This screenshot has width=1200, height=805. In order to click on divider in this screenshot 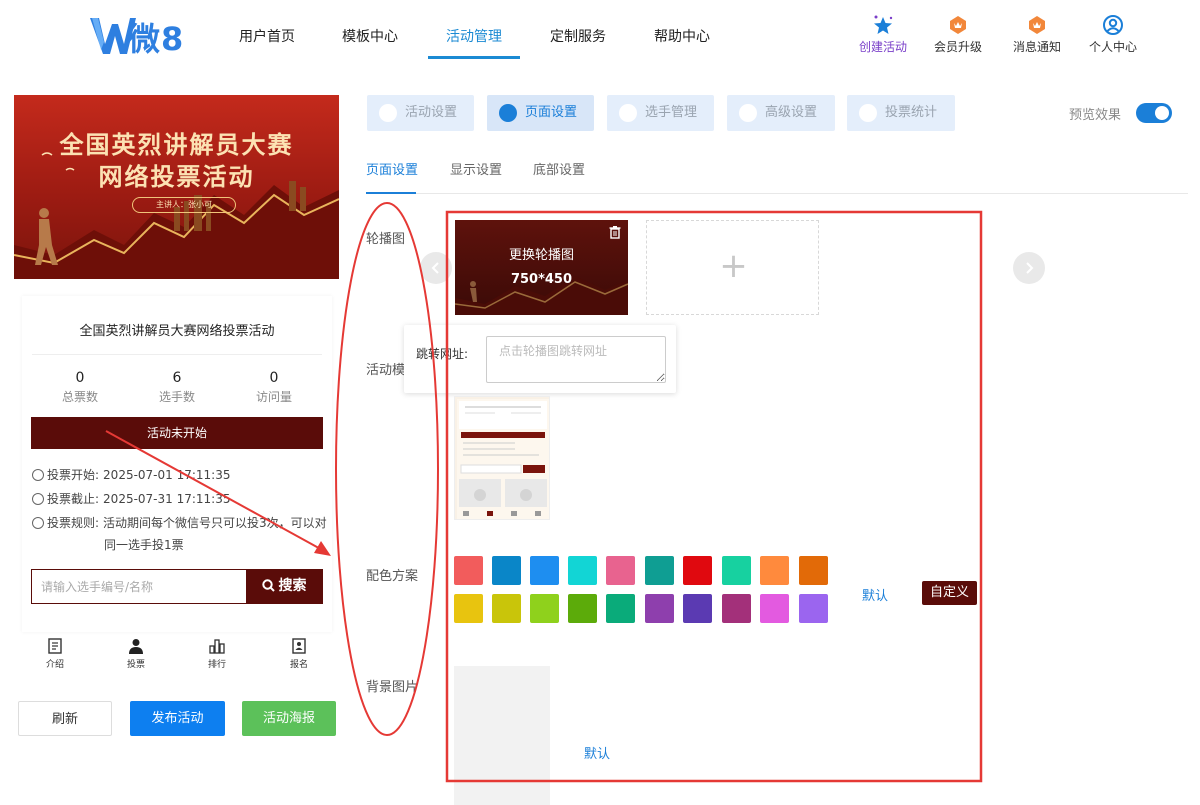, I will do `click(177, 354)`.